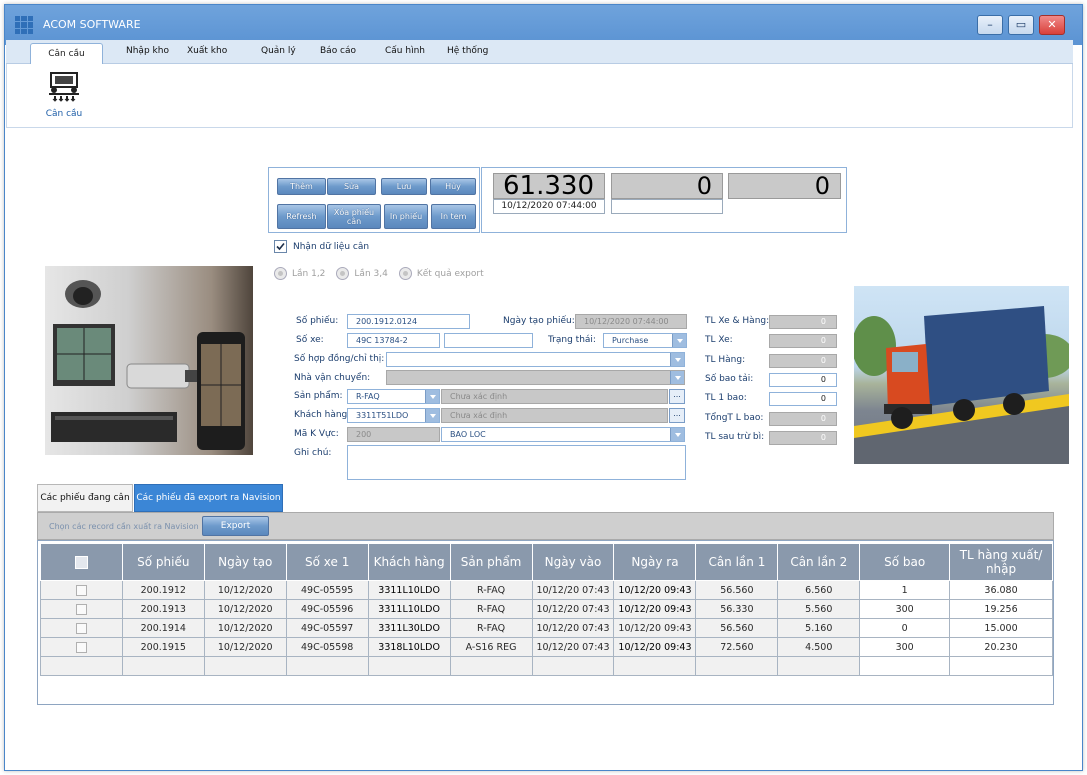  Describe the element at coordinates (990, 25) in the screenshot. I see `minimize-button: –` at that location.